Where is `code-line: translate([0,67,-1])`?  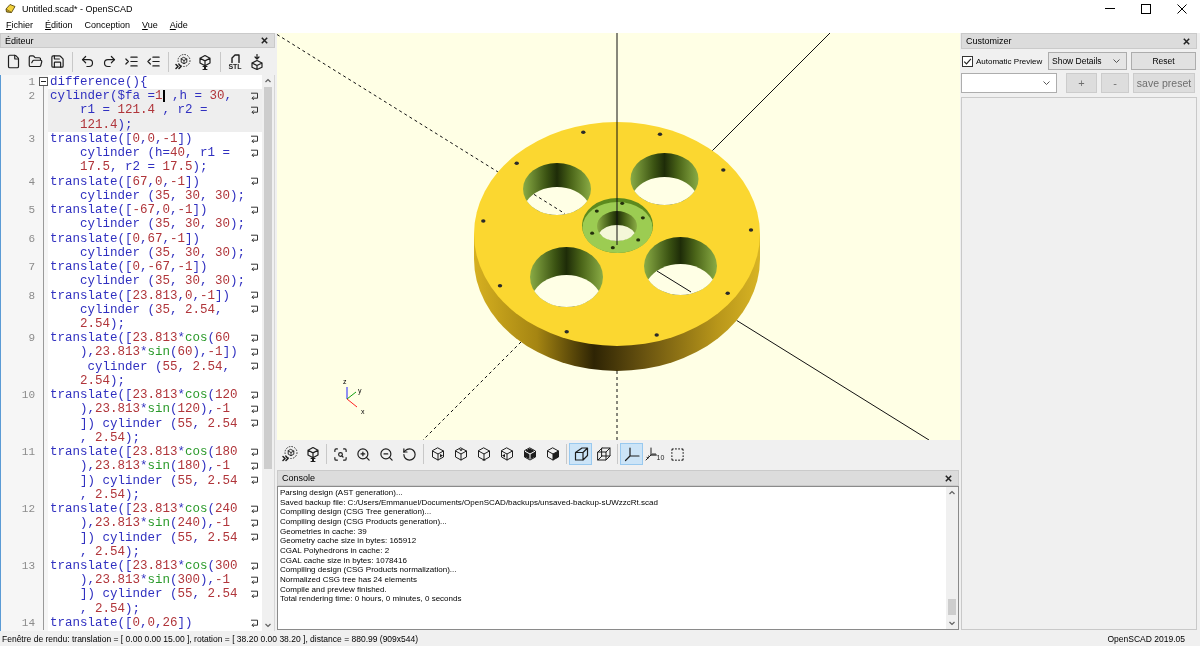 code-line: translate([0,67,-1]) is located at coordinates (125, 238).